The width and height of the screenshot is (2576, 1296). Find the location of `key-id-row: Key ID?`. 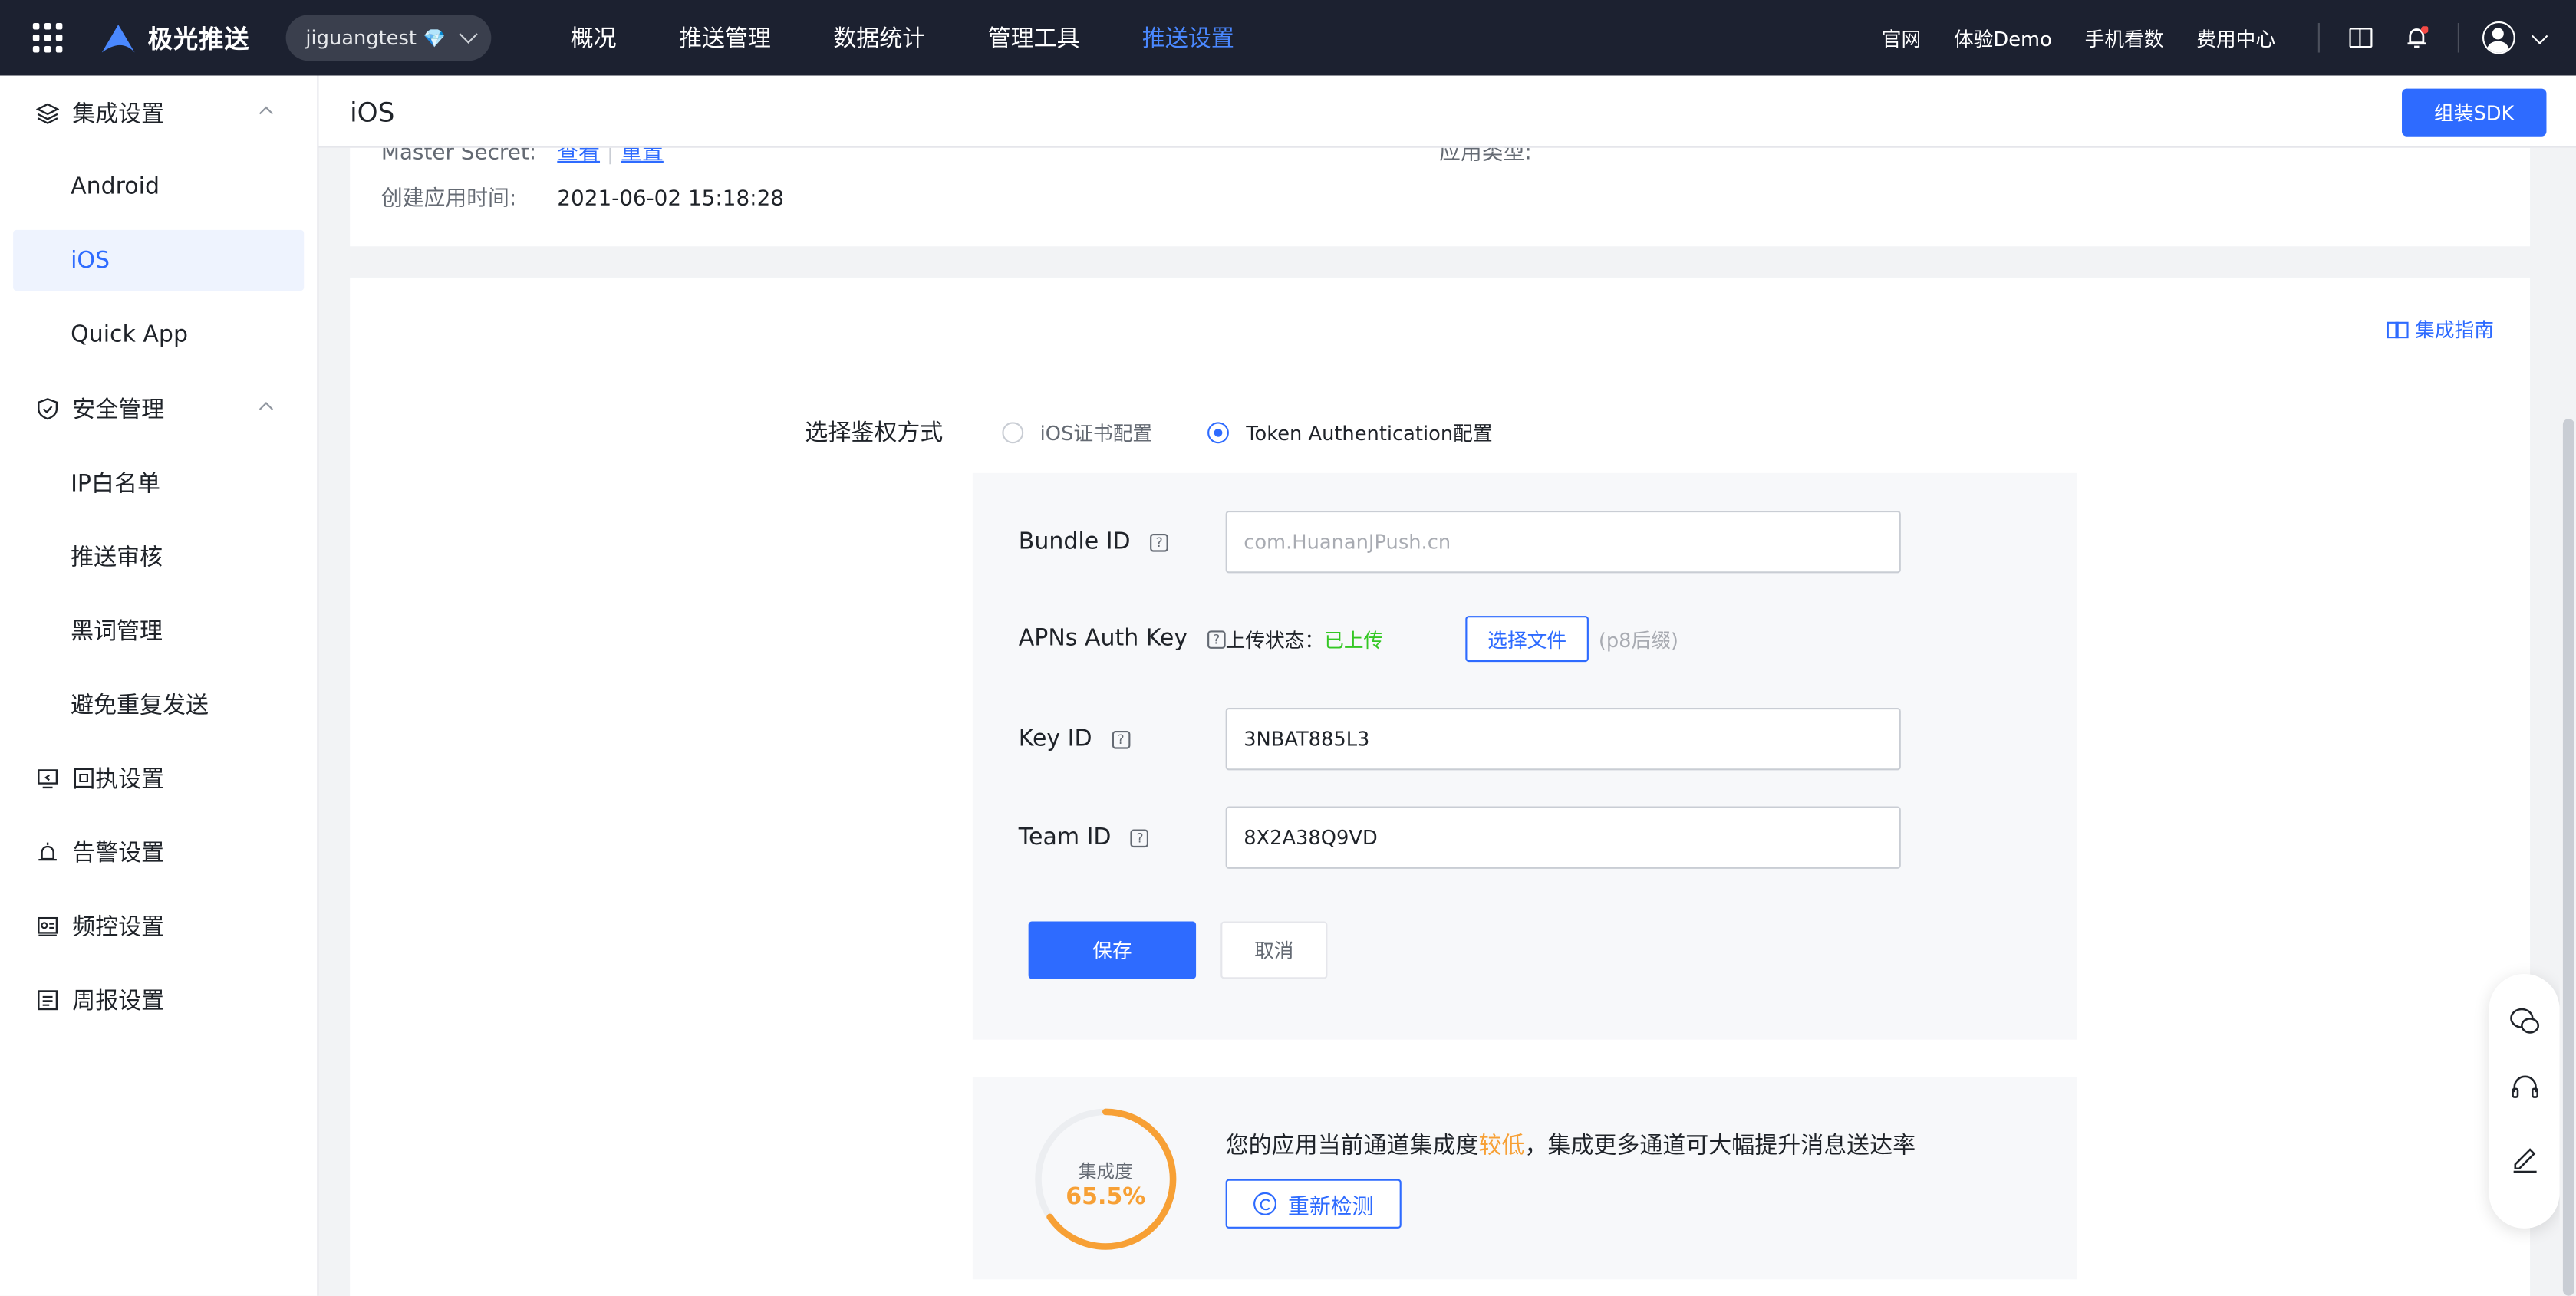

key-id-row: Key ID? is located at coordinates (1460, 739).